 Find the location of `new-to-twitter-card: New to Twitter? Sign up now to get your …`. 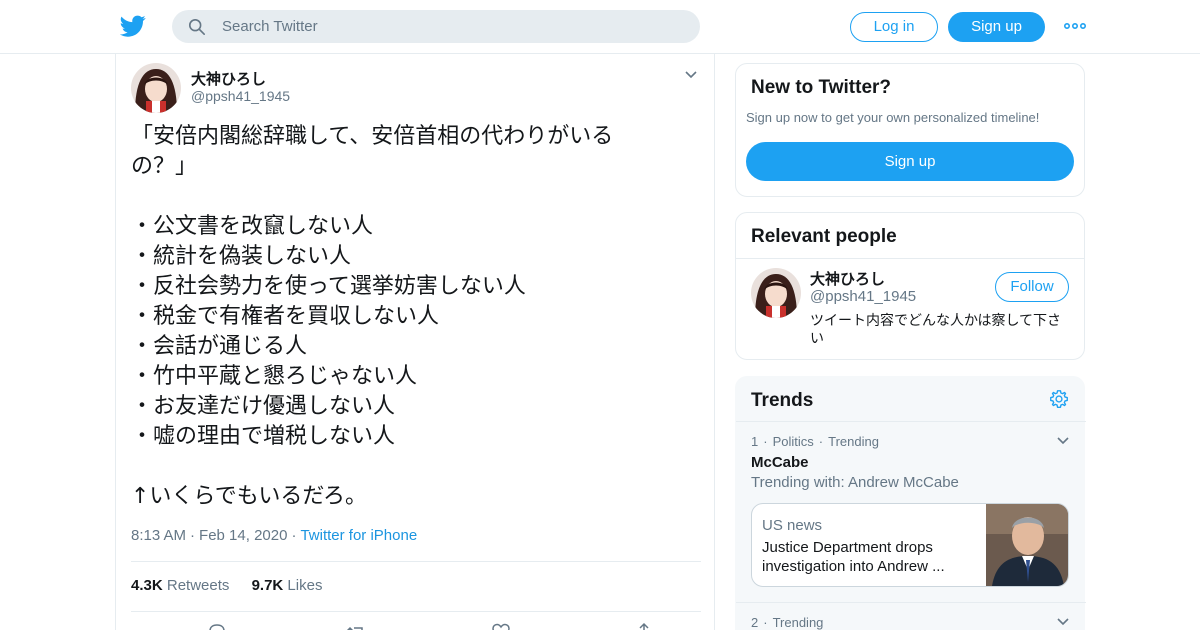

new-to-twitter-card: New to Twitter? Sign up now to get your … is located at coordinates (910, 130).